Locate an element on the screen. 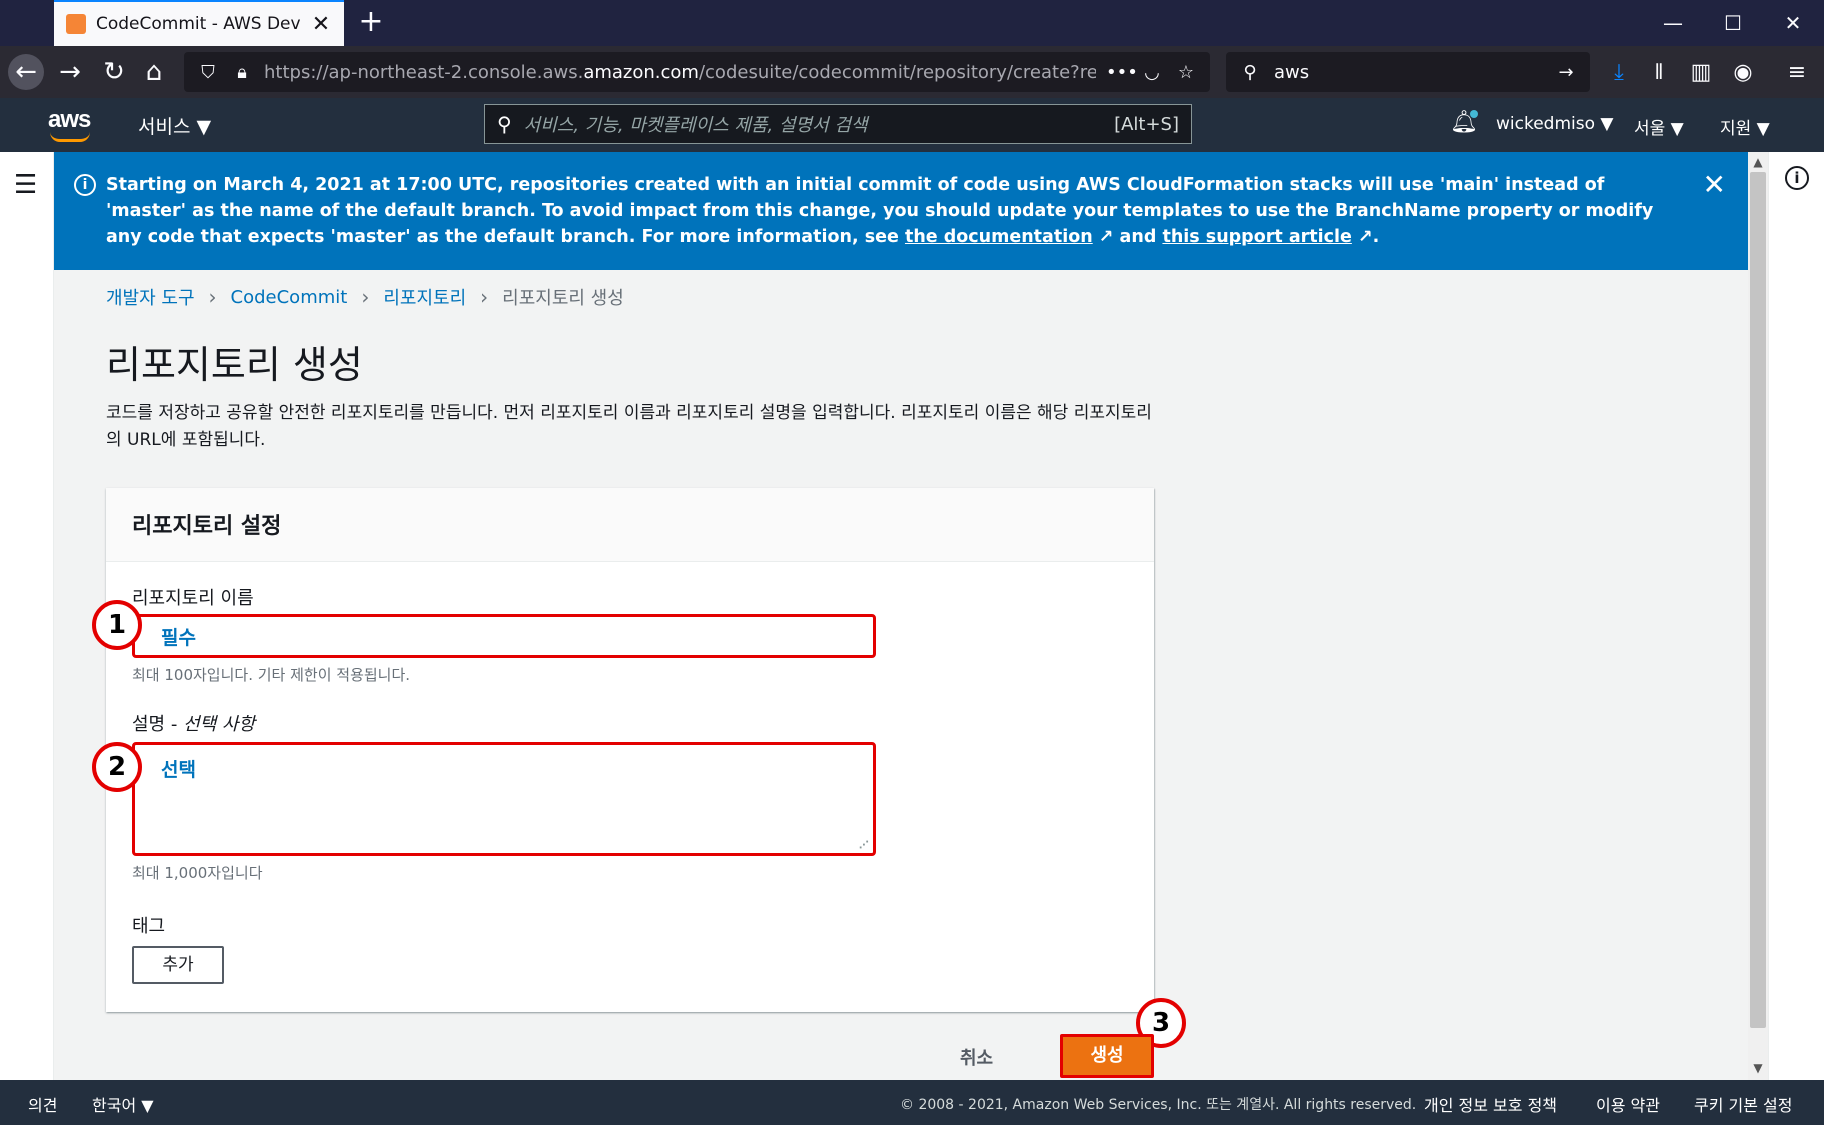  download-icon: ⤓ is located at coordinates (1619, 73).